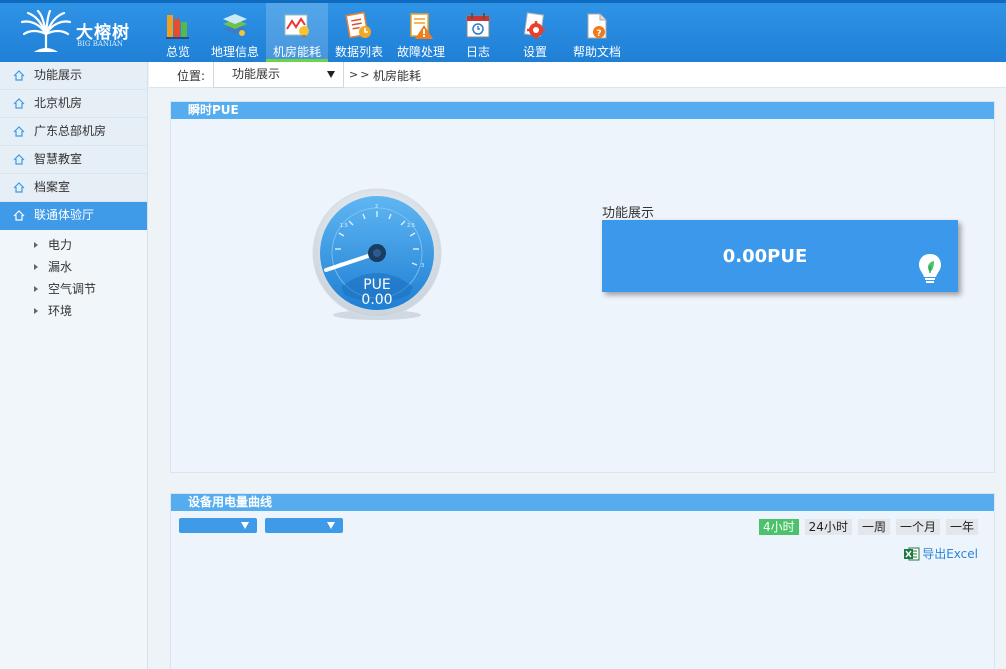 The image size is (1006, 669). Describe the element at coordinates (912, 554) in the screenshot. I see `excel-icon` at that location.